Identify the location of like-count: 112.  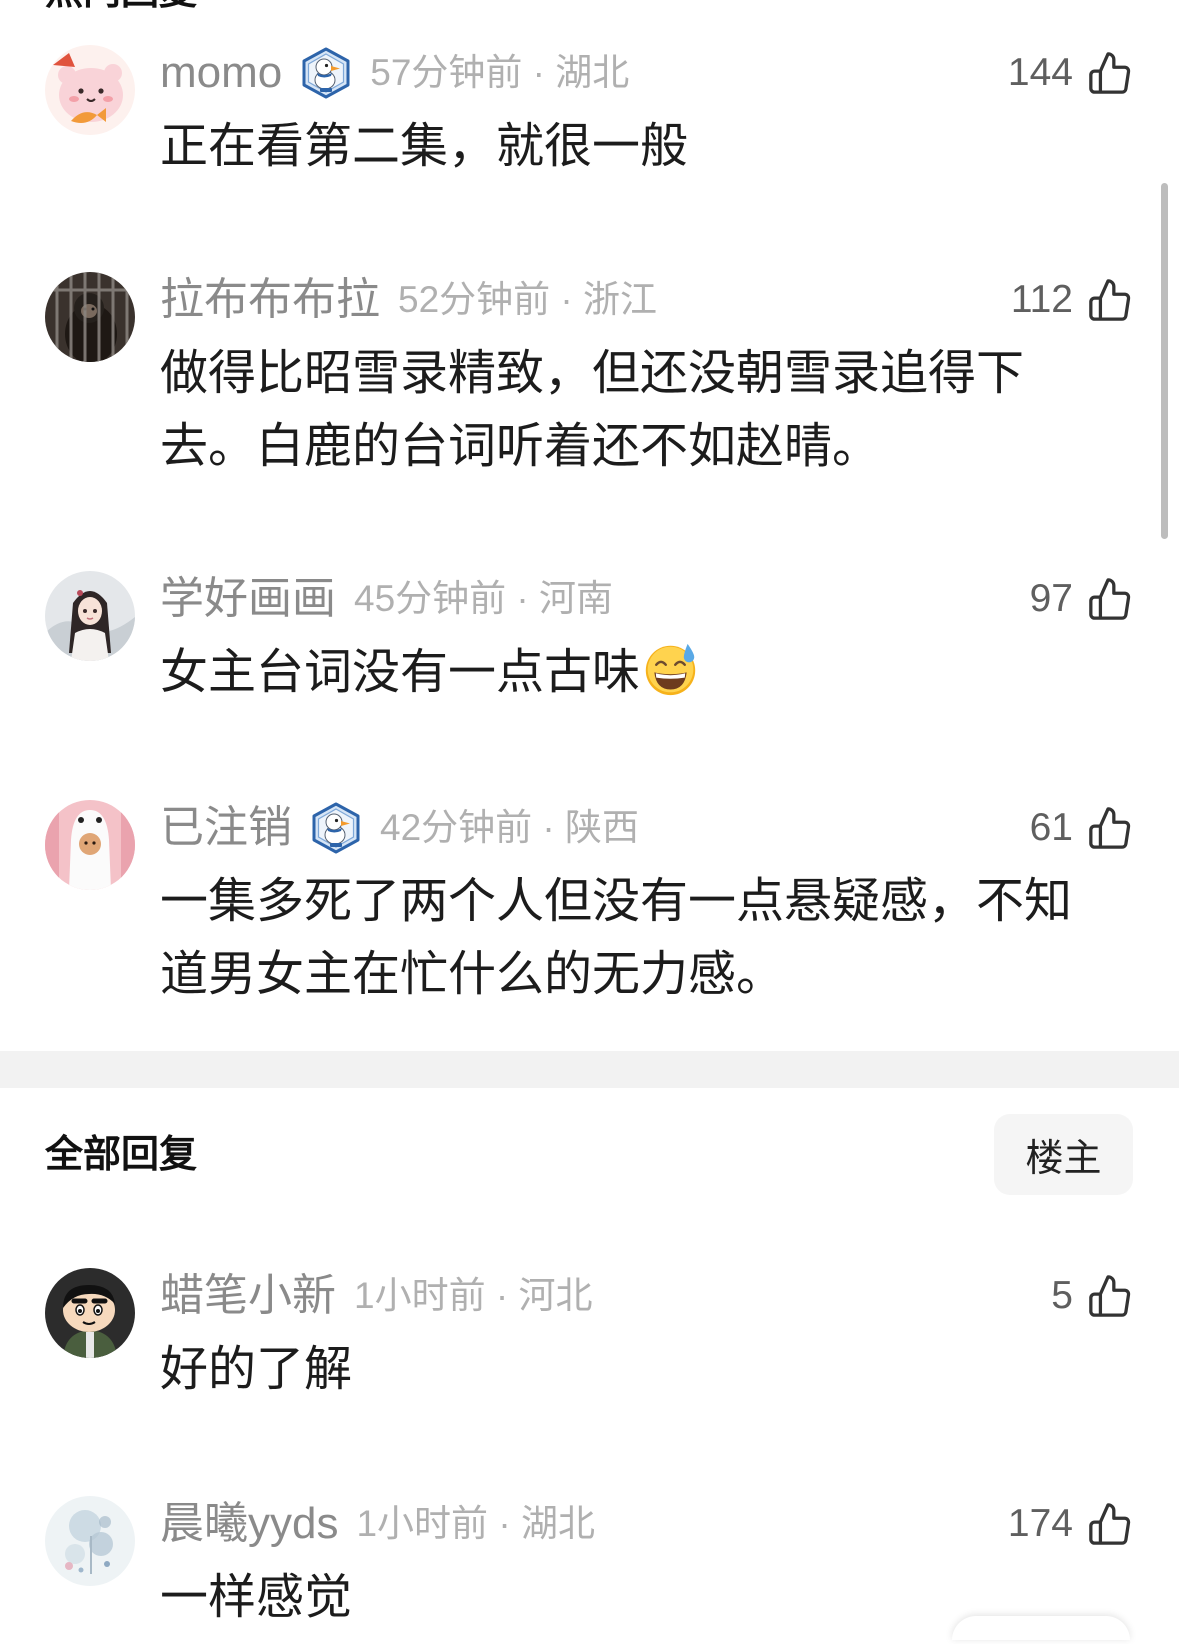
(1041, 299).